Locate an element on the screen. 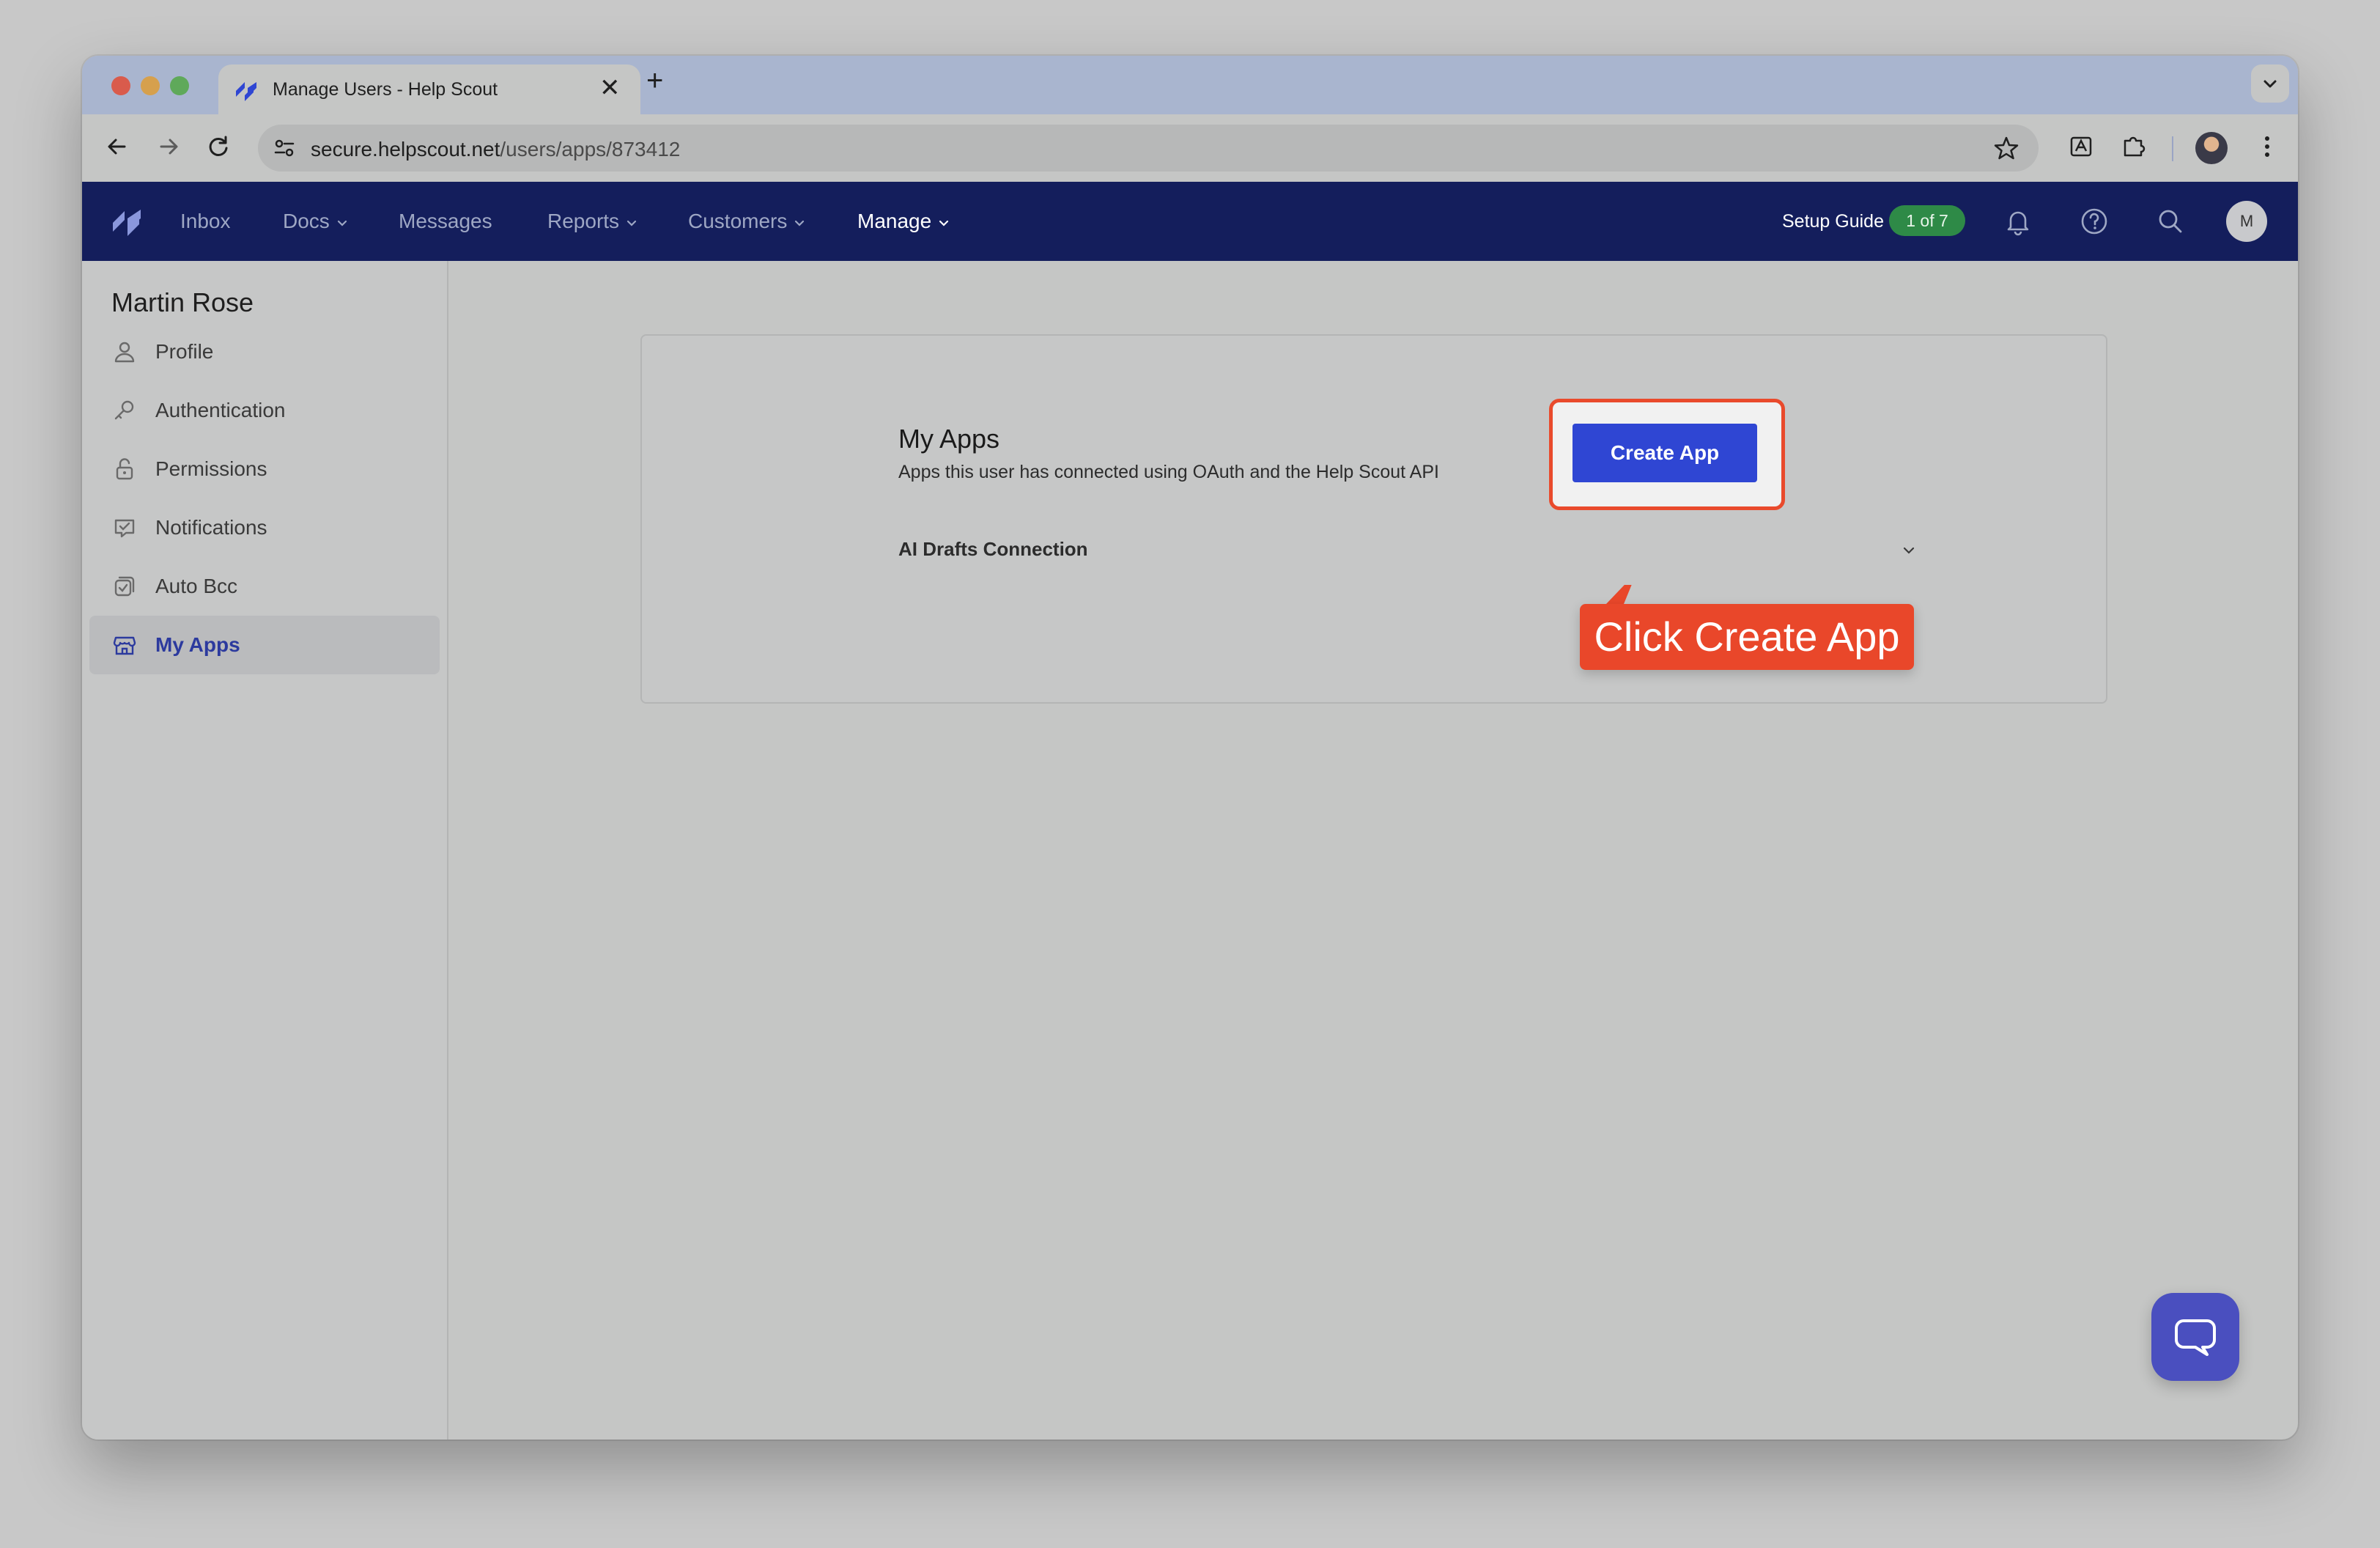  forward-button is located at coordinates (168, 146).